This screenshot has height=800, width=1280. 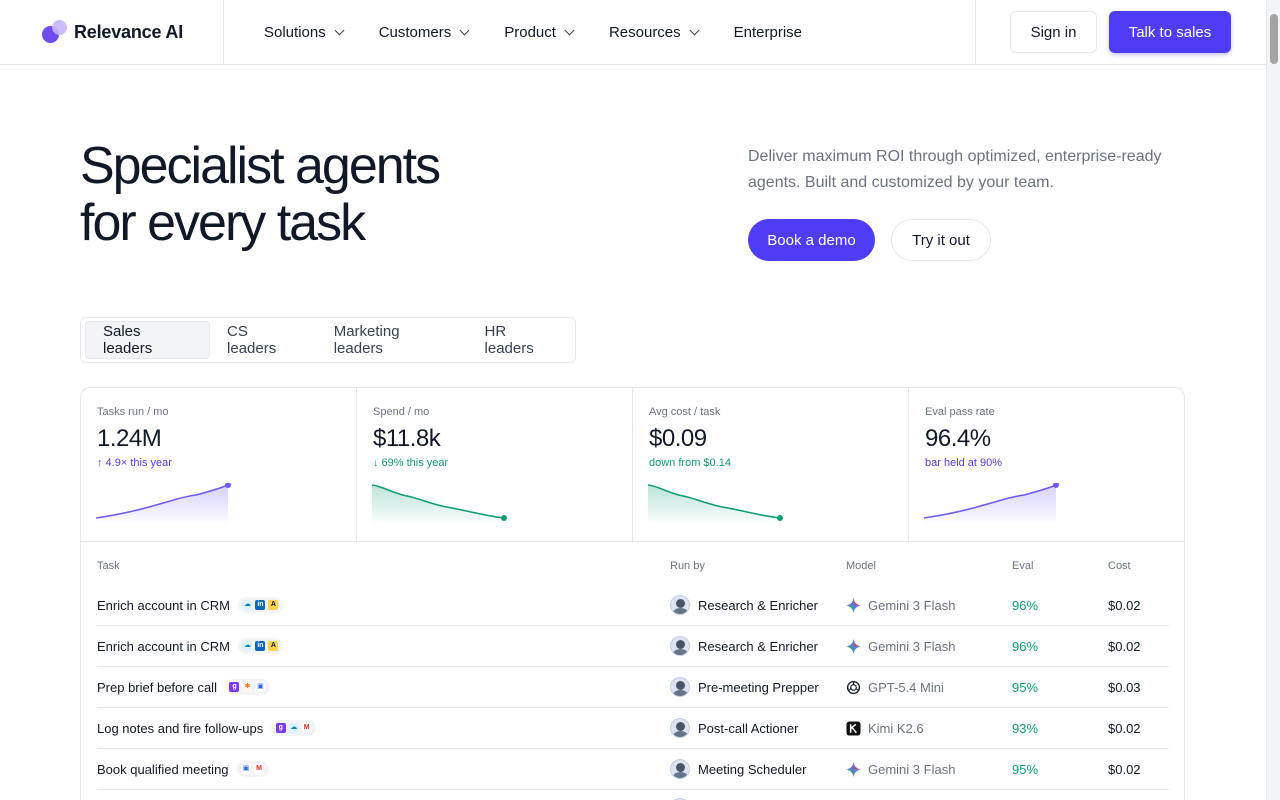 I want to click on tab-marketing-leaders: Marketing leaders, so click(x=392, y=340).